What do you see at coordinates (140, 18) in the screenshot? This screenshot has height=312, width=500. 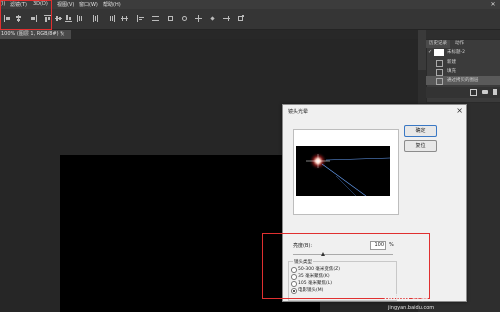 I see `align-option-icon` at bounding box center [140, 18].